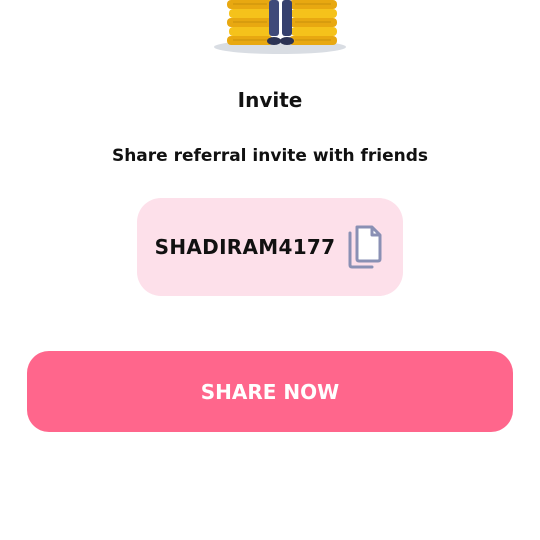 Image resolution: width=540 pixels, height=540 pixels. Describe the element at coordinates (270, 100) in the screenshot. I see `page-title: Invite` at that location.